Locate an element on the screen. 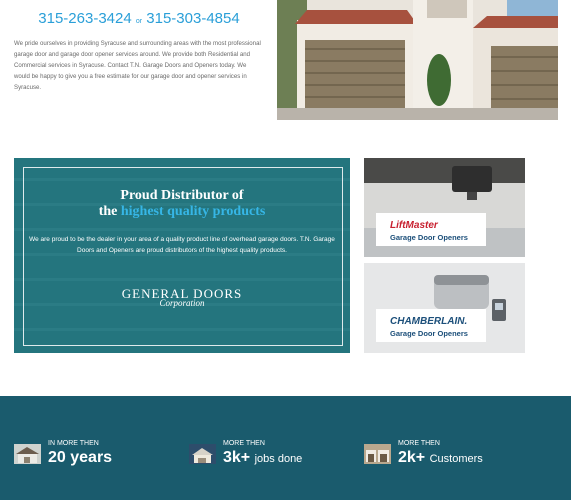  stat-customers-value: 2k+ Customers is located at coordinates (440, 457).